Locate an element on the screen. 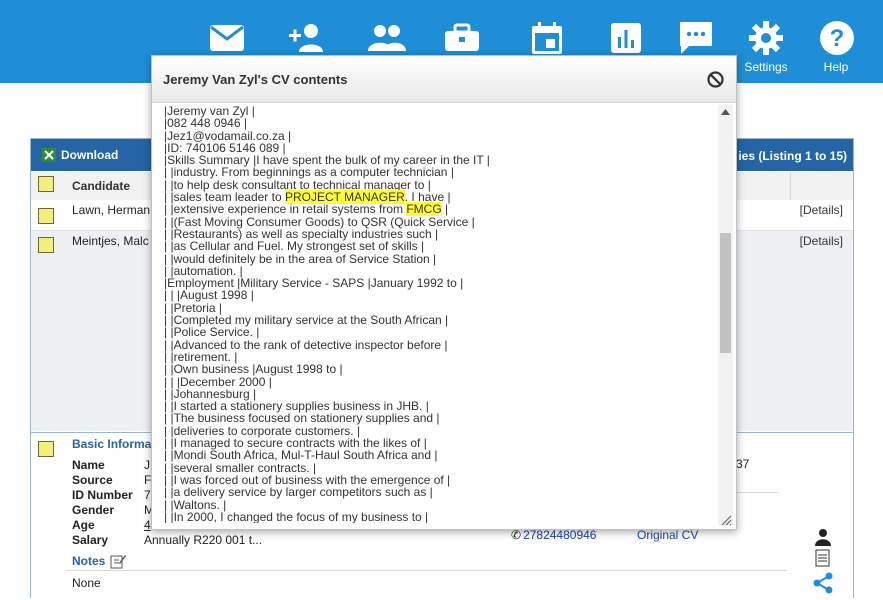 The image size is (883, 600). chart-icon is located at coordinates (626, 38).